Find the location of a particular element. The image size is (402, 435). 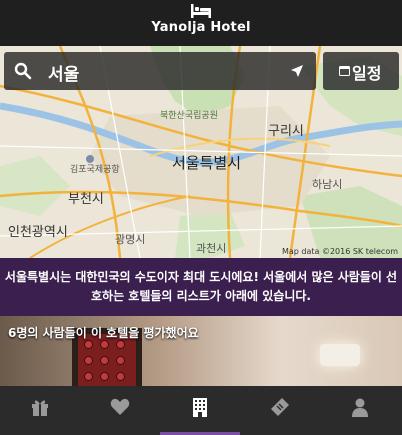

map-label-guri: 구리시 is located at coordinates (286, 131).